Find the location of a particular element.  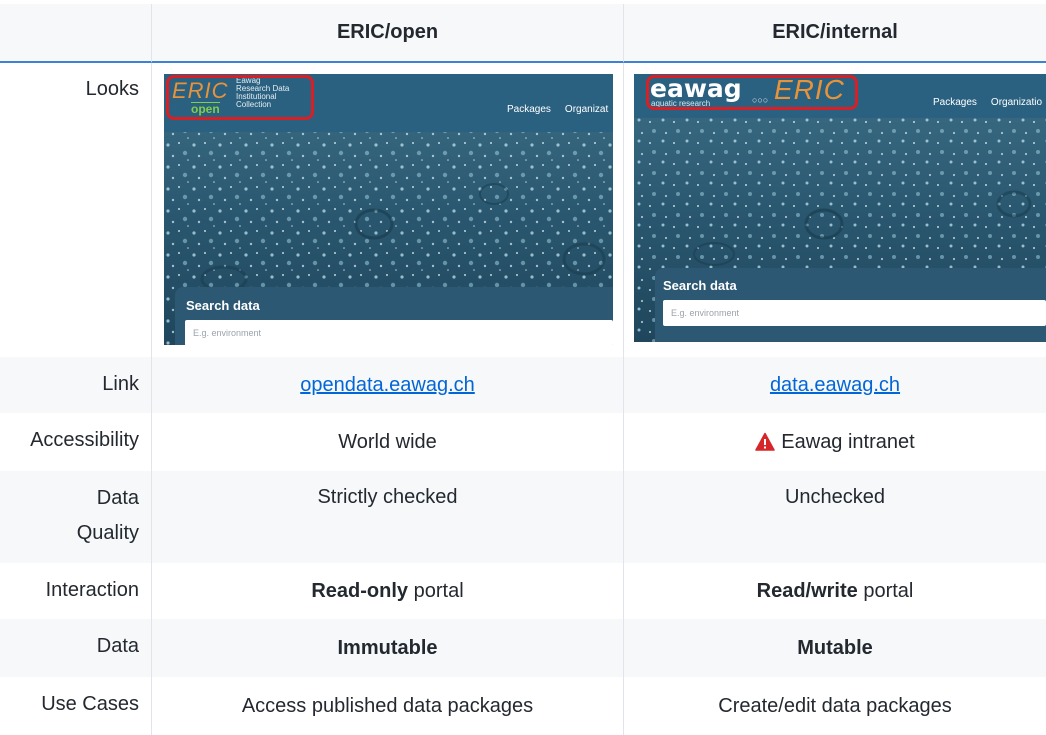

link-open-cell: opendata.eawag.ch is located at coordinates (388, 385).